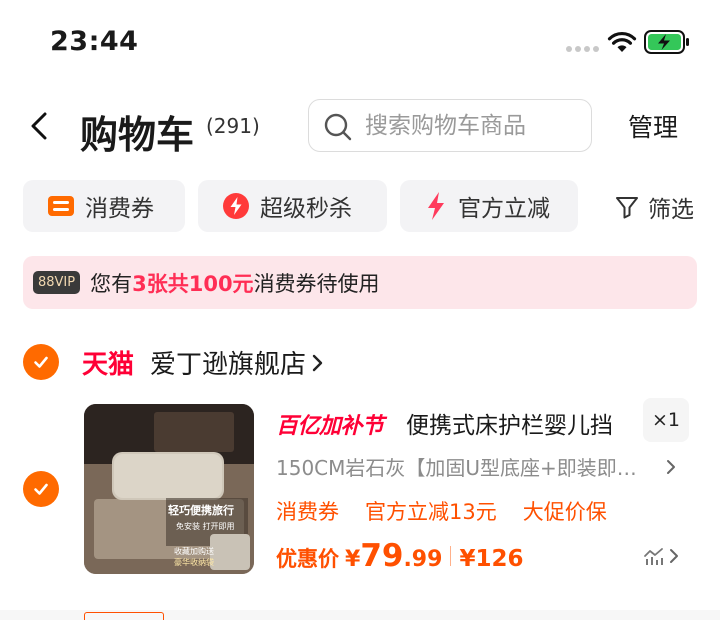 The height and width of the screenshot is (620, 720). I want to click on product-image: 轻巧便携旅行 免安装 打开即用 收藏加购送 豪华收纳袋, so click(169, 489).